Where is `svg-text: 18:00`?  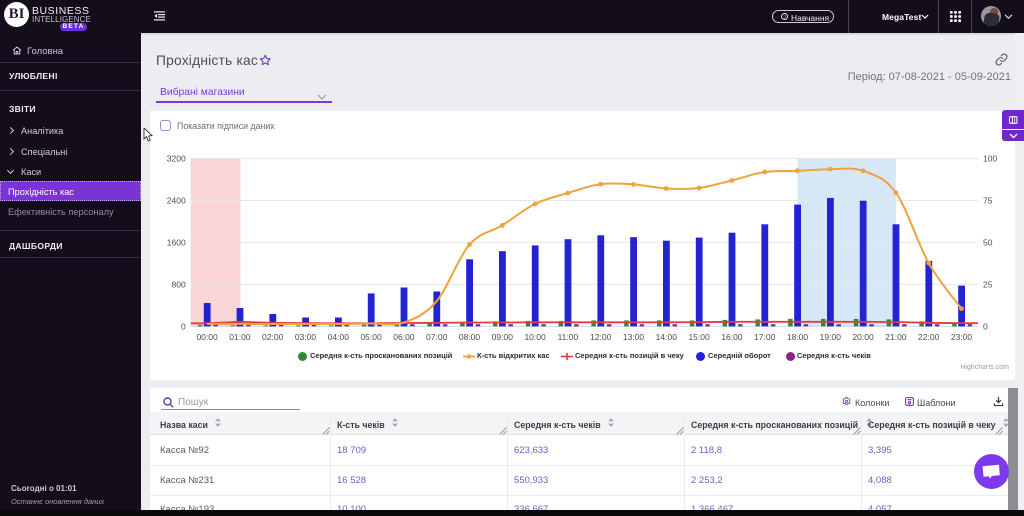
svg-text: 18:00 is located at coordinates (798, 337).